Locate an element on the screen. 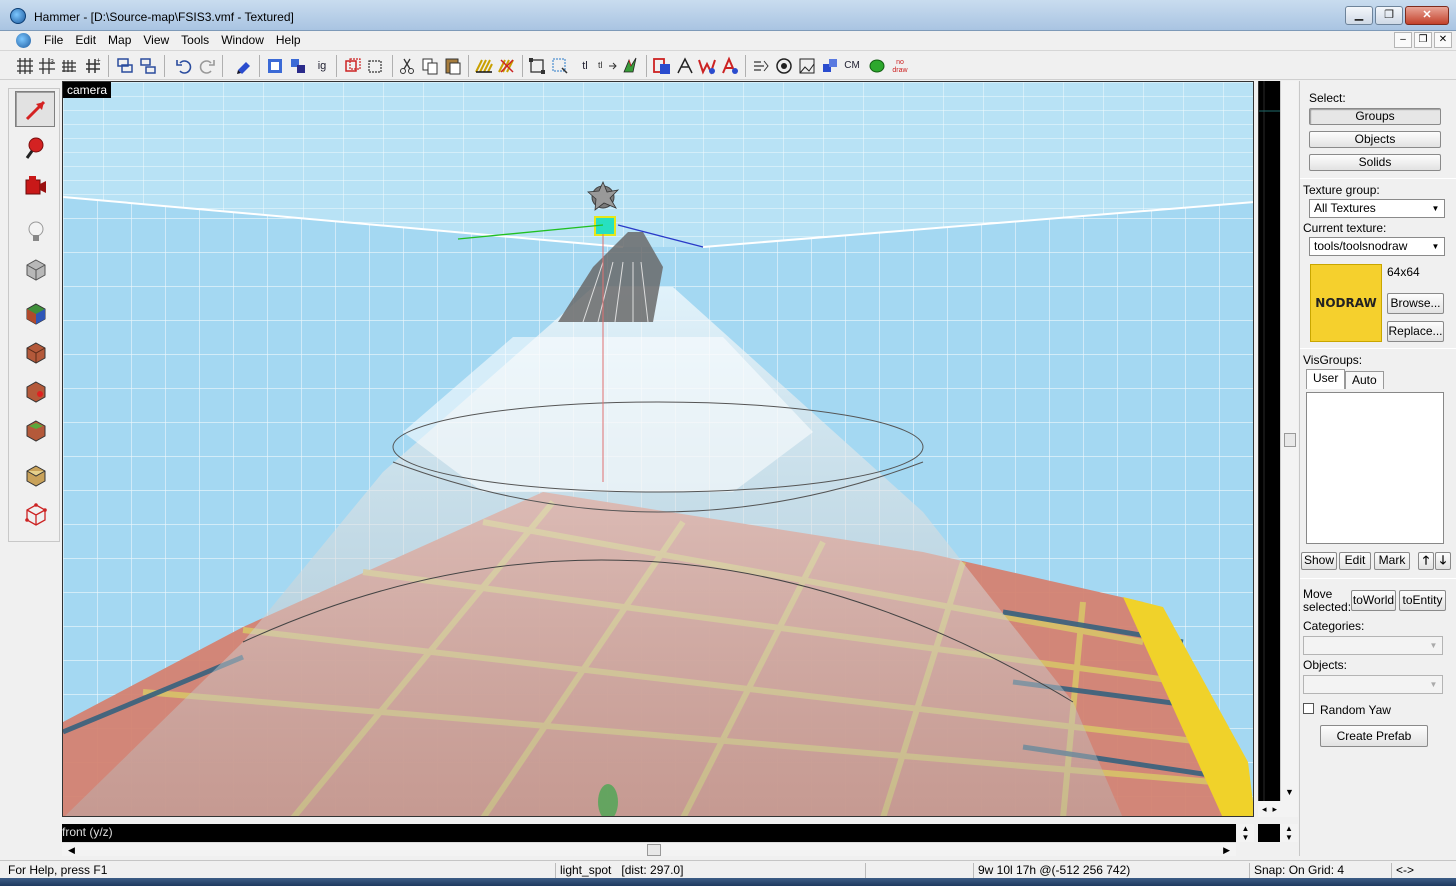  select-objects-button: Objects is located at coordinates (1375, 139).